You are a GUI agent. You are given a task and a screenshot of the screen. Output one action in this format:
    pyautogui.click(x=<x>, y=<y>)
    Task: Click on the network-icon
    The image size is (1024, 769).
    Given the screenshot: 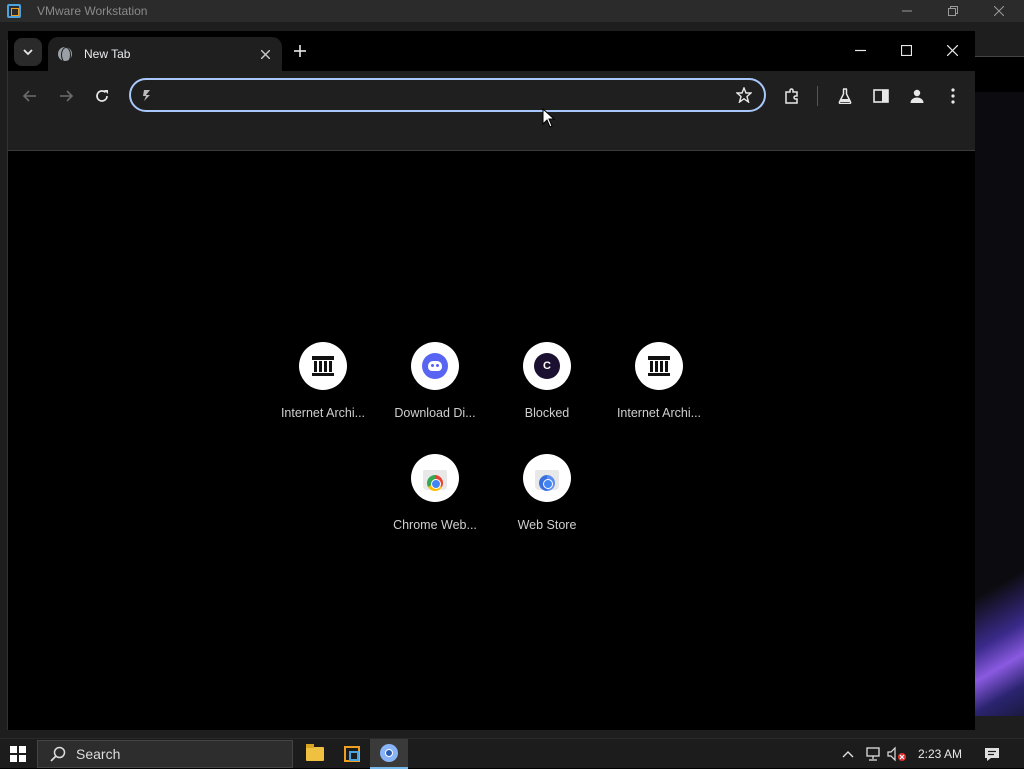 What is the action you would take?
    pyautogui.click(x=873, y=754)
    